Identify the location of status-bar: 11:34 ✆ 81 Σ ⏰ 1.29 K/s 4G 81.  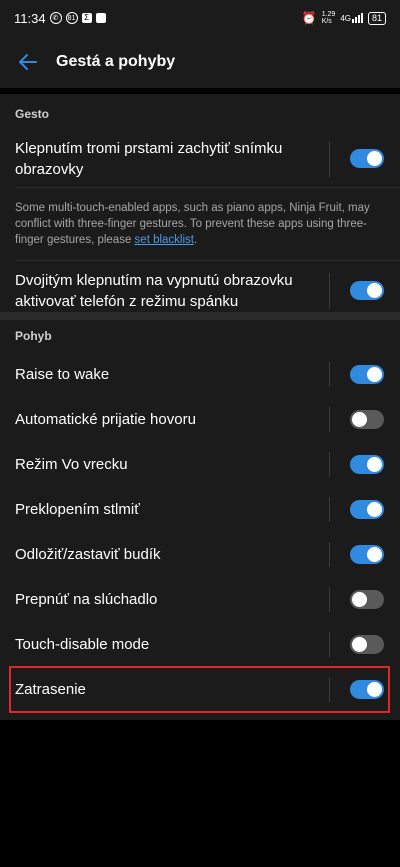
(200, 18).